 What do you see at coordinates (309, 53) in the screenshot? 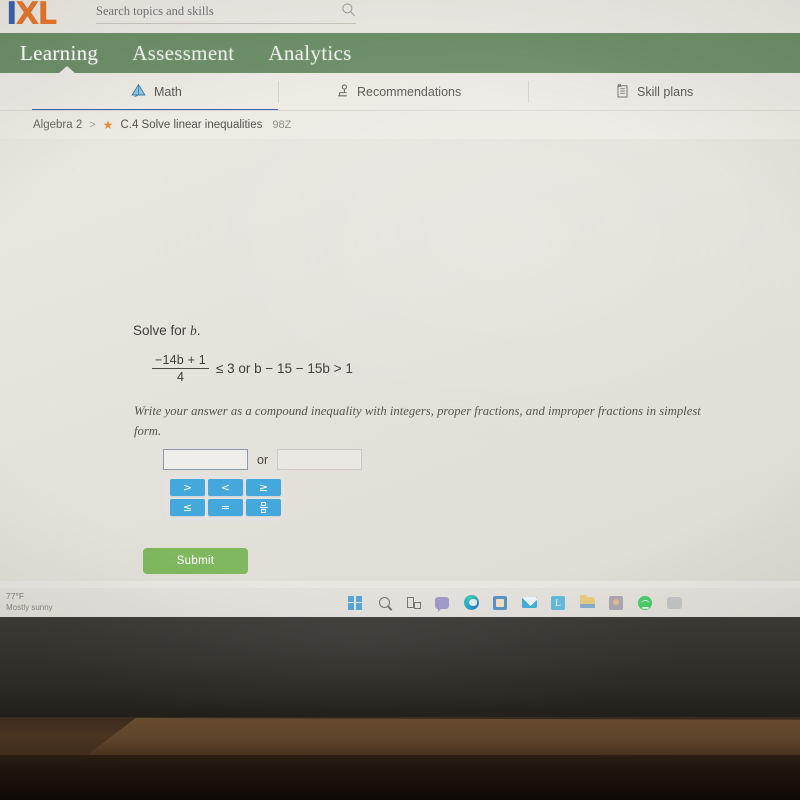
I see `nav-item-analytics: Analytics` at bounding box center [309, 53].